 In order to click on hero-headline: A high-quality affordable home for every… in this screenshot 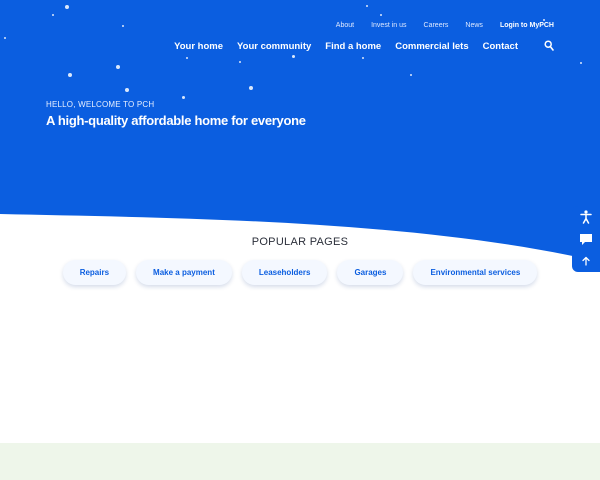, I will do `click(176, 120)`.